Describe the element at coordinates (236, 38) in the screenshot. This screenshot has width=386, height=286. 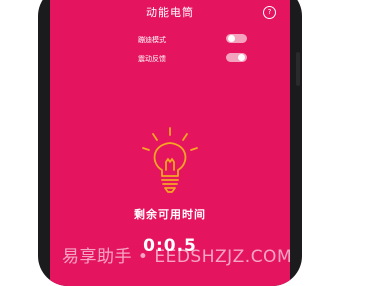
I see `disco-mode-toggle` at that location.